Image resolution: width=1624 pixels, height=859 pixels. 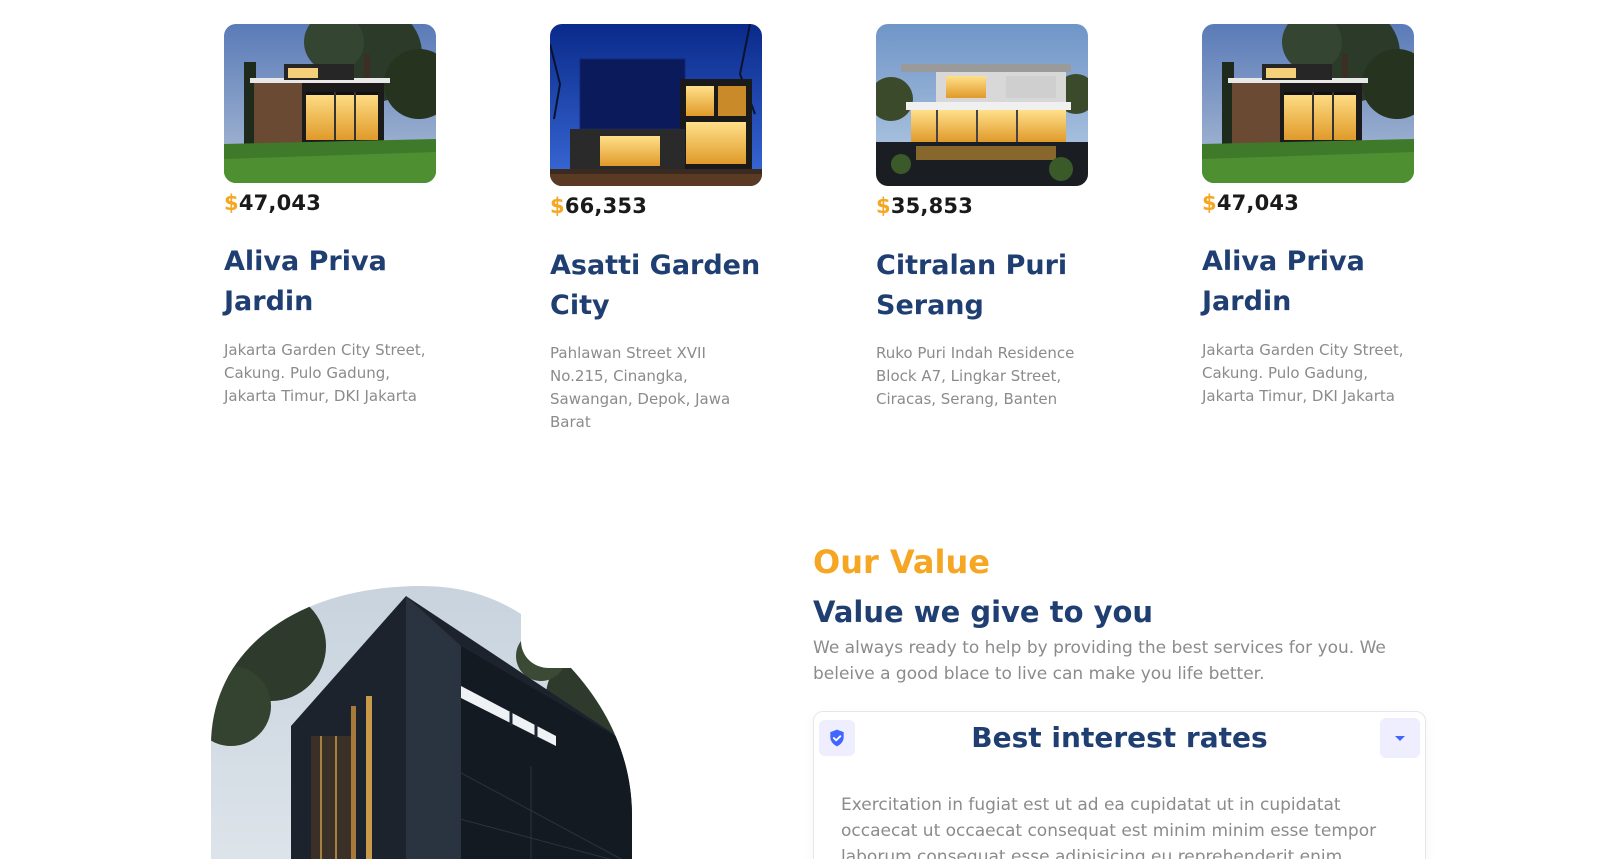 I want to click on value-section-image, so click(x=421, y=722).